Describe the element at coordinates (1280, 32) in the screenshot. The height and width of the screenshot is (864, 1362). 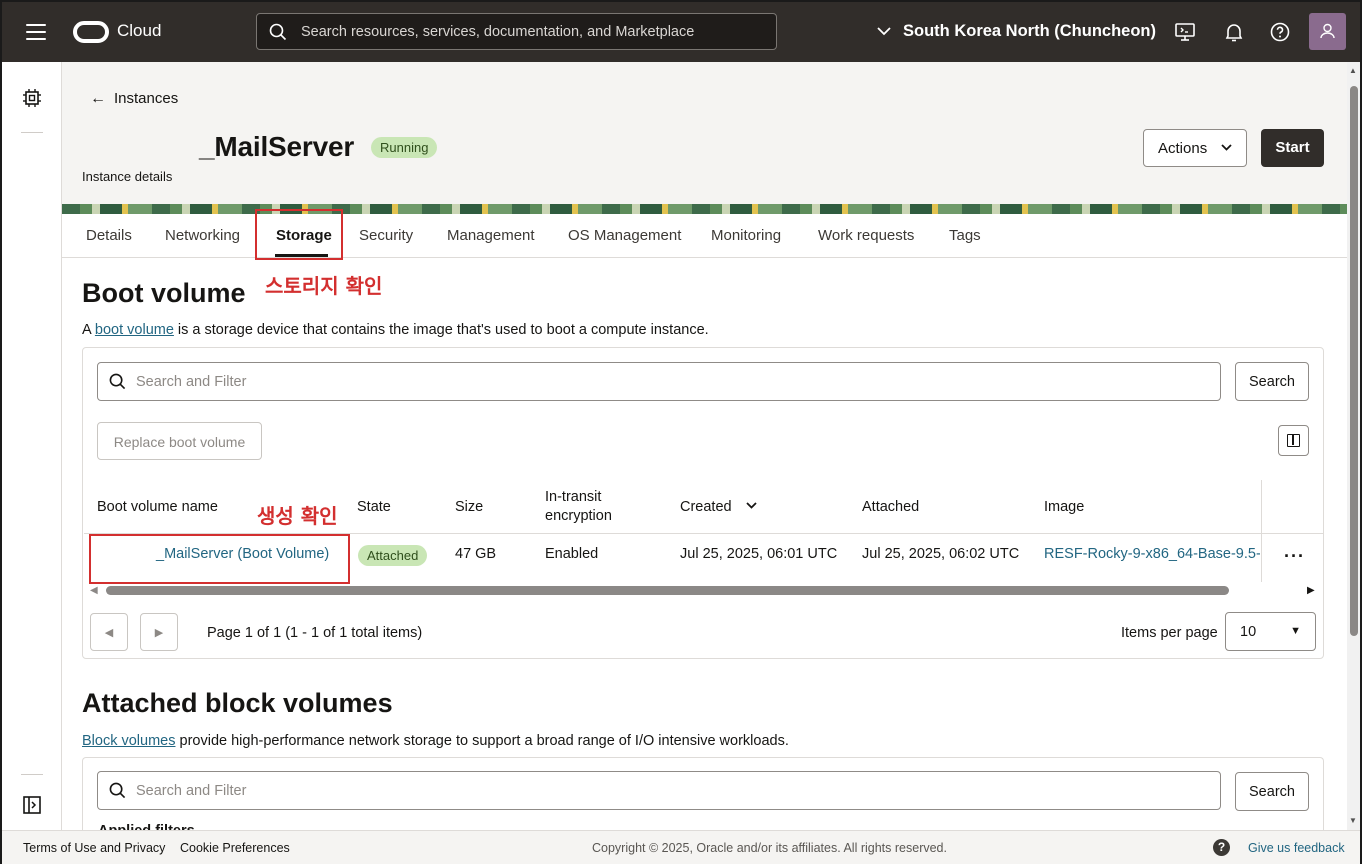
I see `help-icon` at that location.